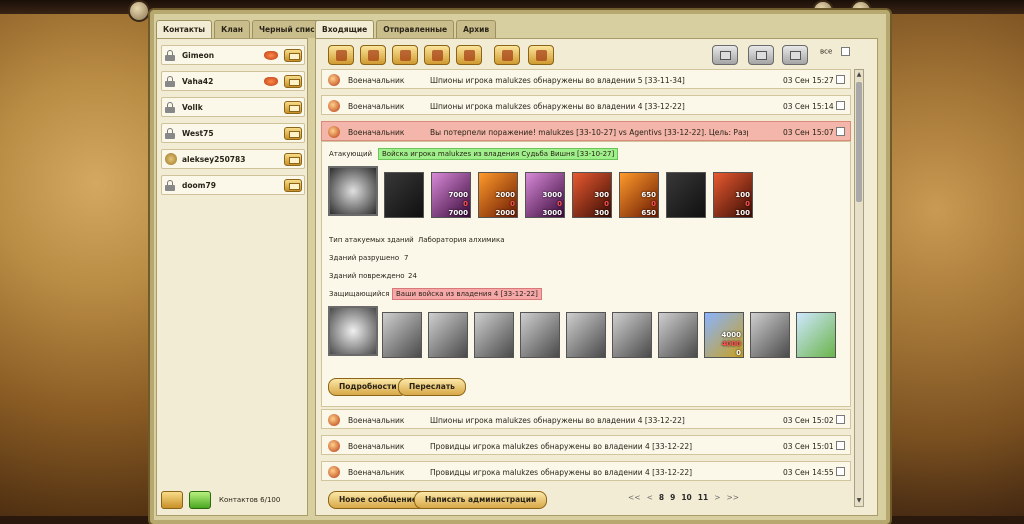  I want to click on contact-row: Gimeon, so click(233, 55).